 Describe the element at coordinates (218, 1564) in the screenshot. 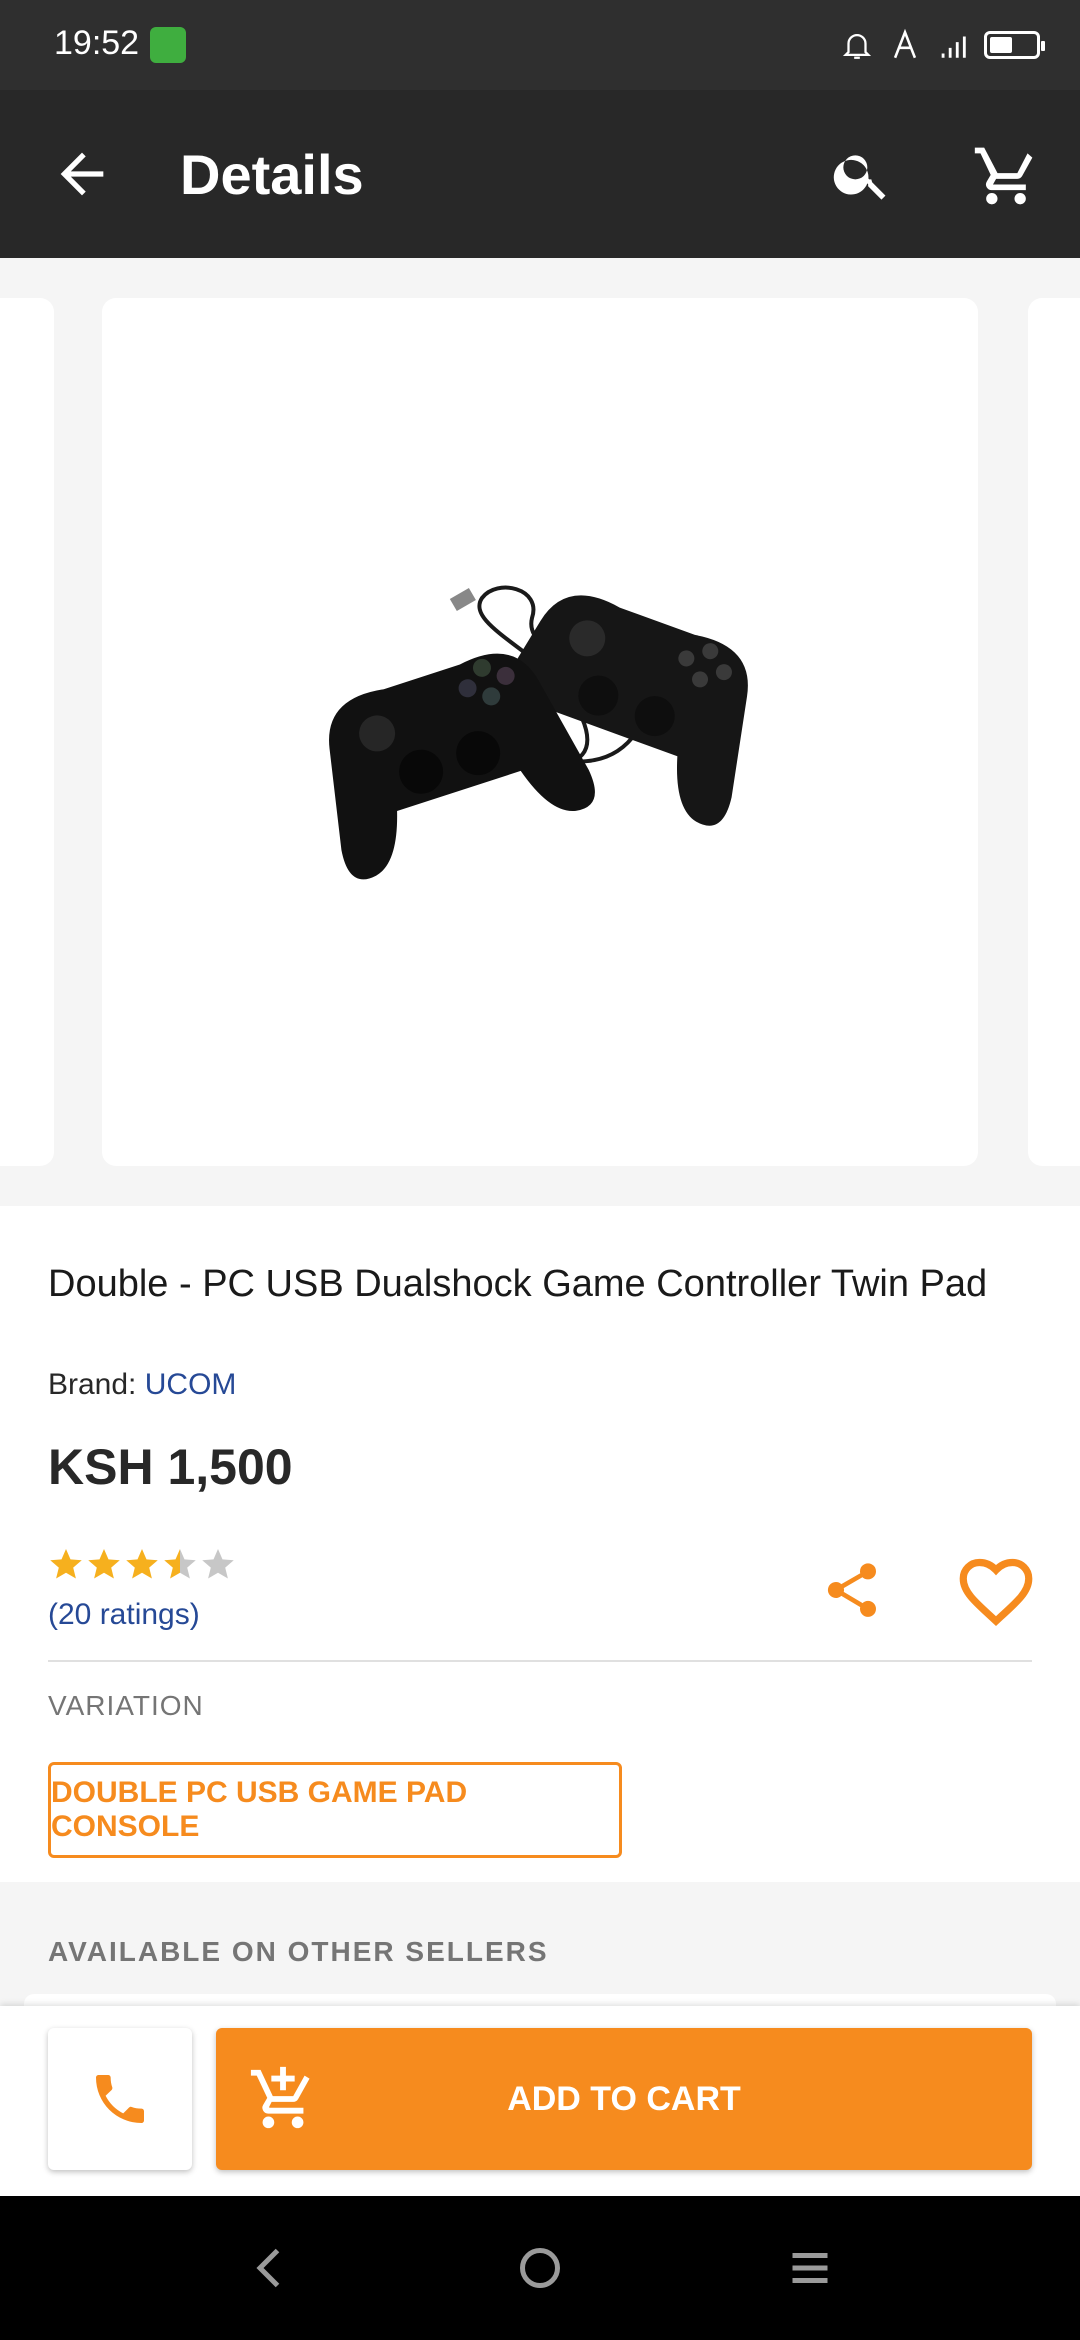

I see `empty-star-icon` at that location.